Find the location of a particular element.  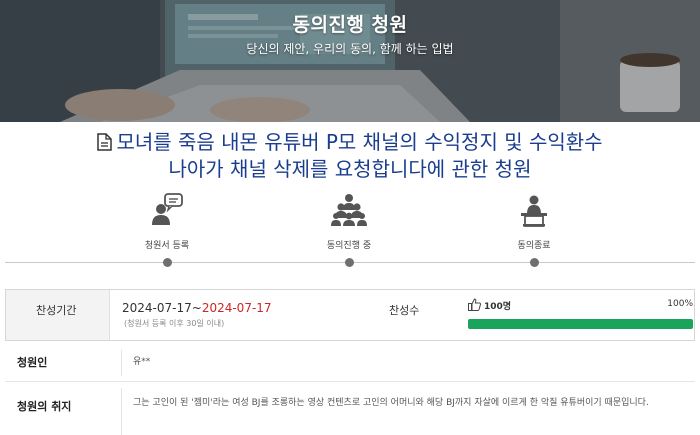

agreement-percent: 100% is located at coordinates (680, 304).